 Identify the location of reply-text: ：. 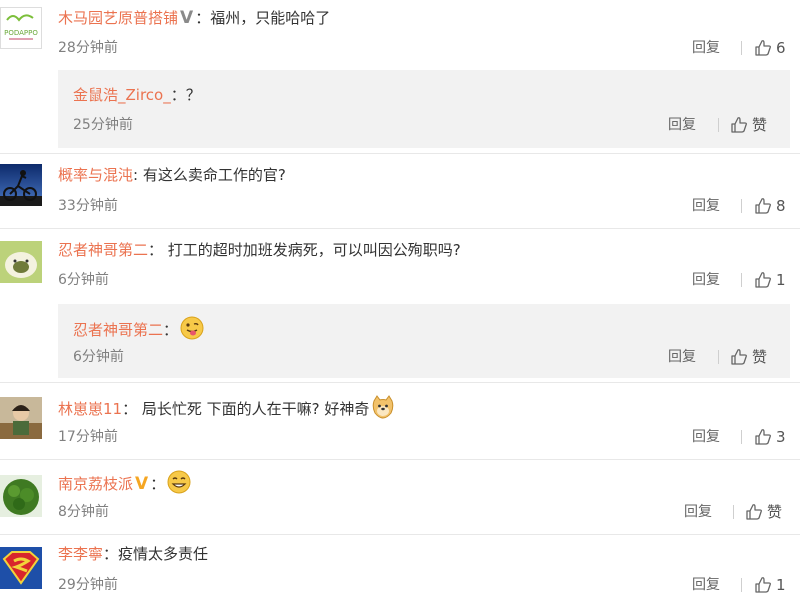
(171, 330).